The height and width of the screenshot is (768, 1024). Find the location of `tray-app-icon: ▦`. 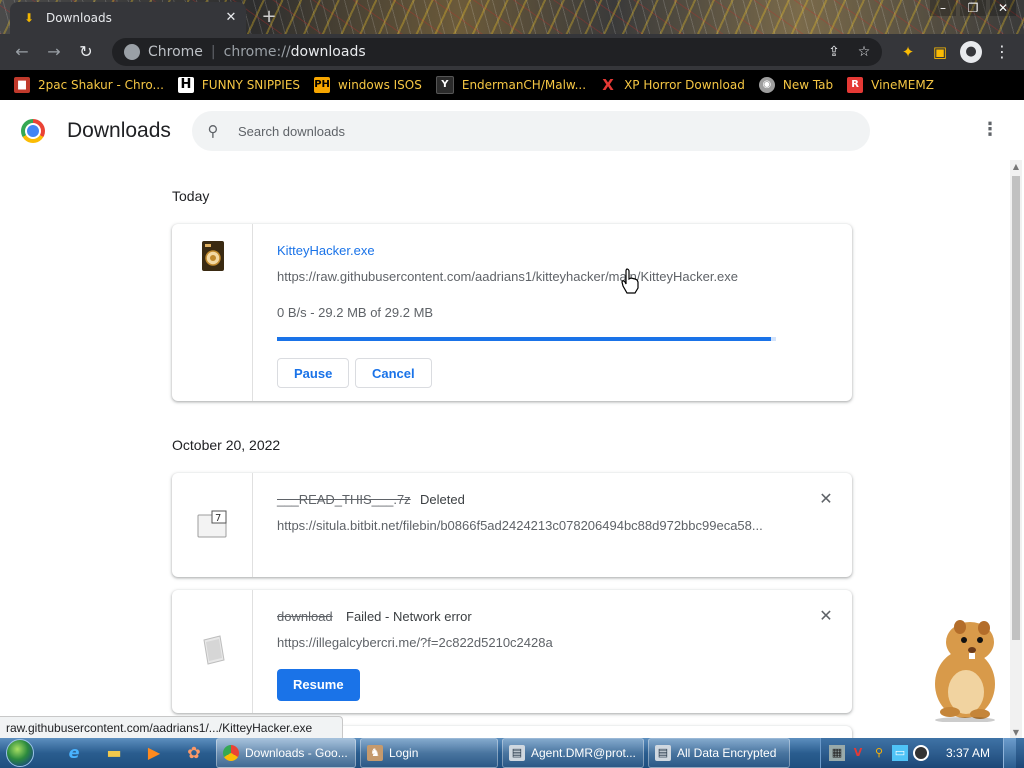

tray-app-icon: ▦ is located at coordinates (836, 753).